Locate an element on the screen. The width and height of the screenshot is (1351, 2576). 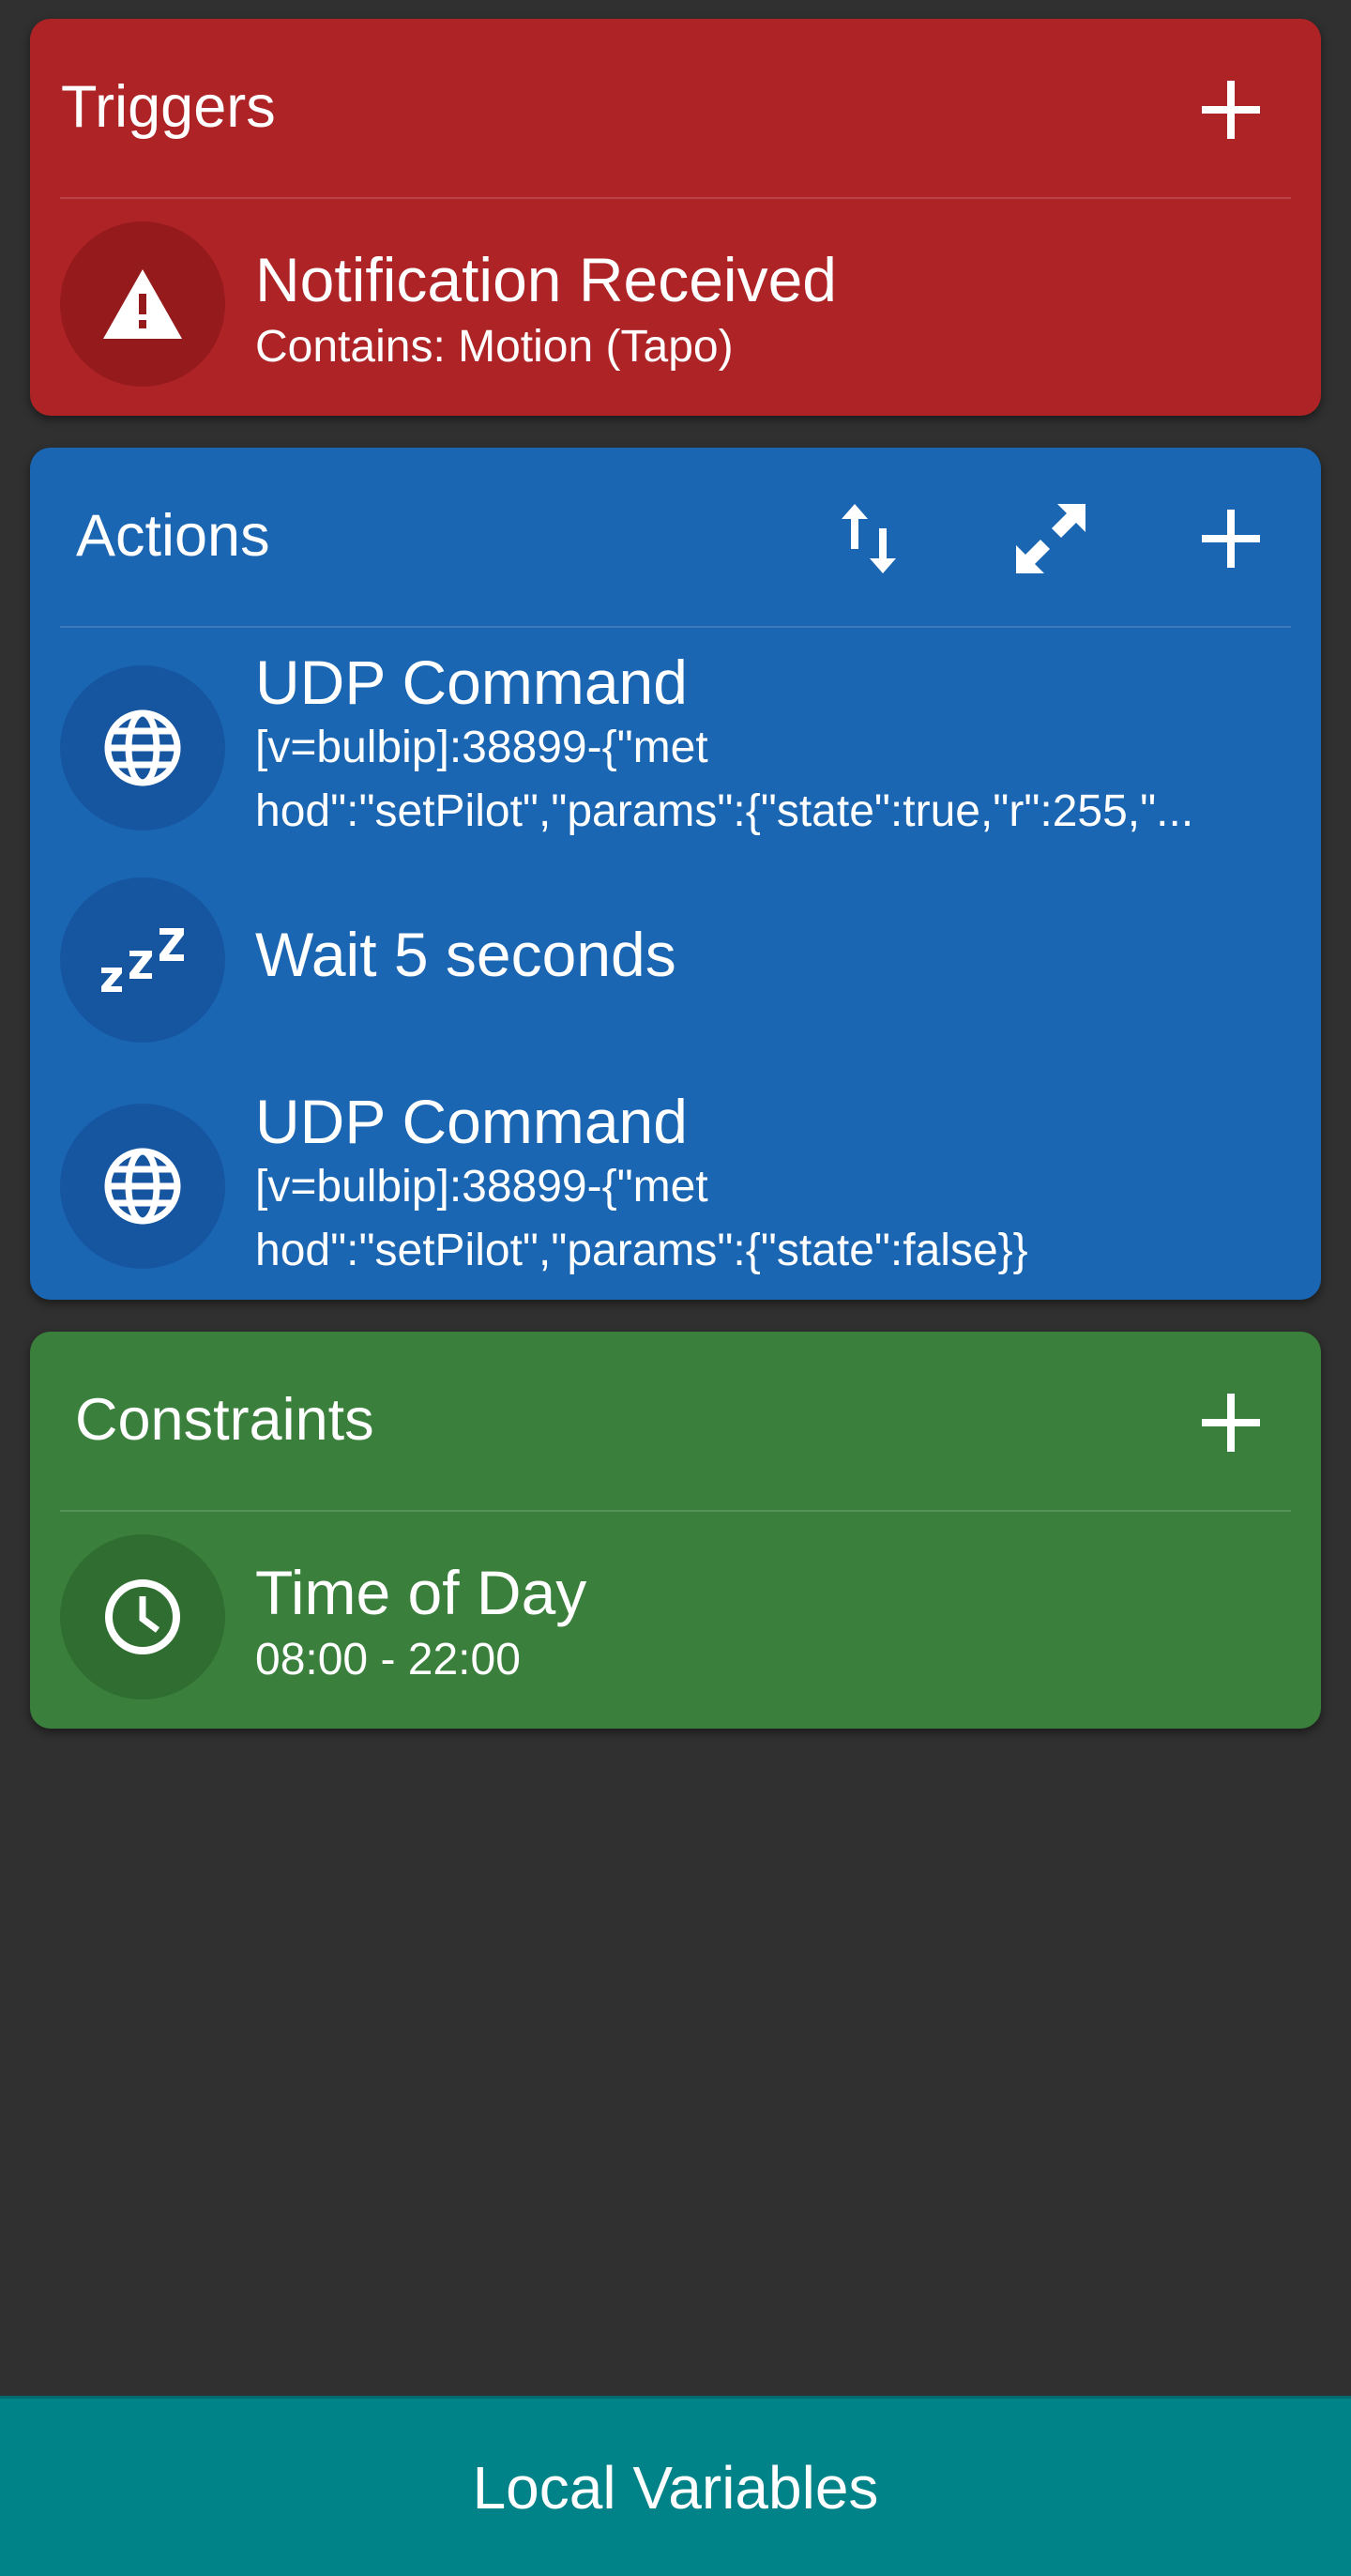
constraint-item-time-of-day: Time of Day 08:00 - 22:00 is located at coordinates (675, 1620).